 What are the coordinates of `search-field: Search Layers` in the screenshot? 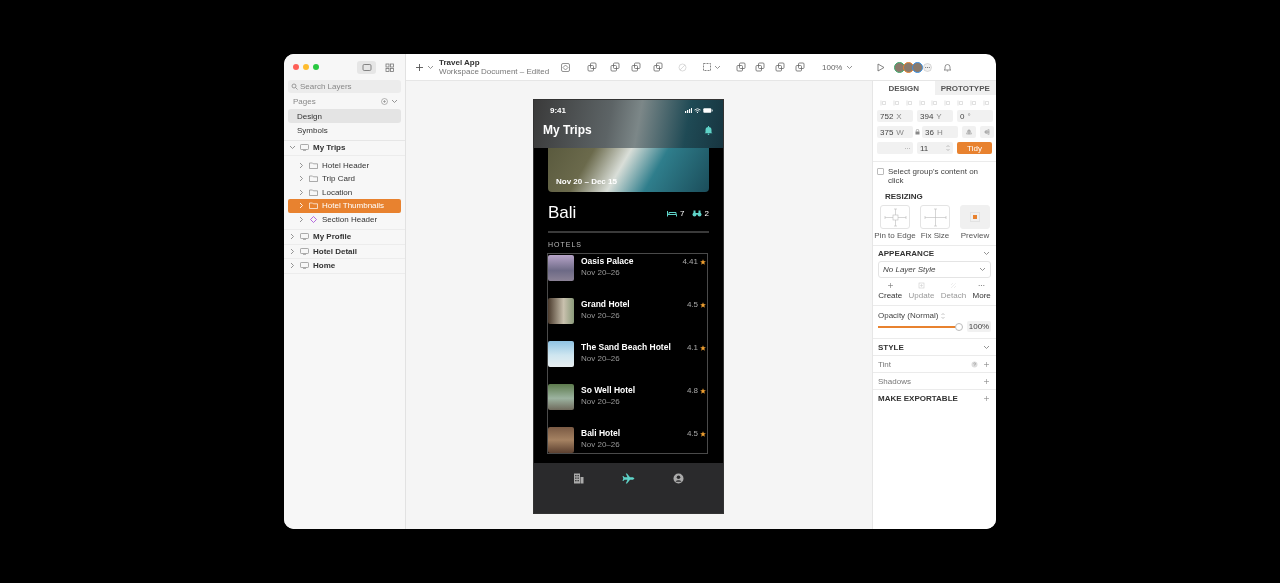 It's located at (344, 86).